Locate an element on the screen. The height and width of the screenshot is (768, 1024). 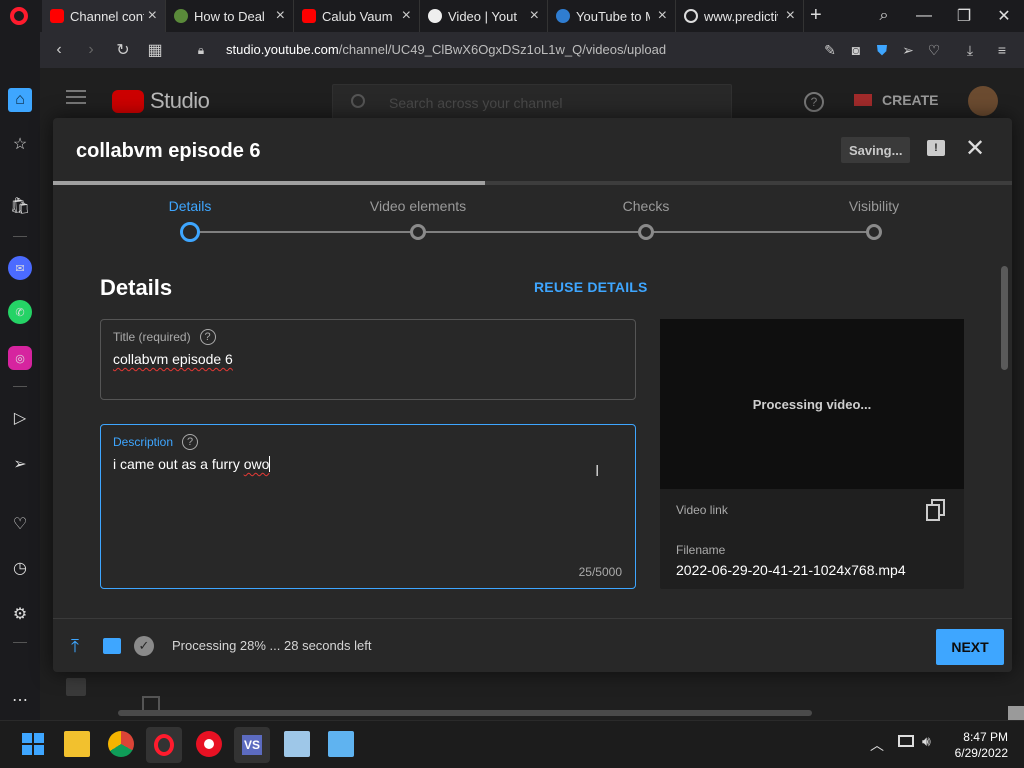
tab-video-youtube: Video | Yout × is located at coordinates (484, 16).